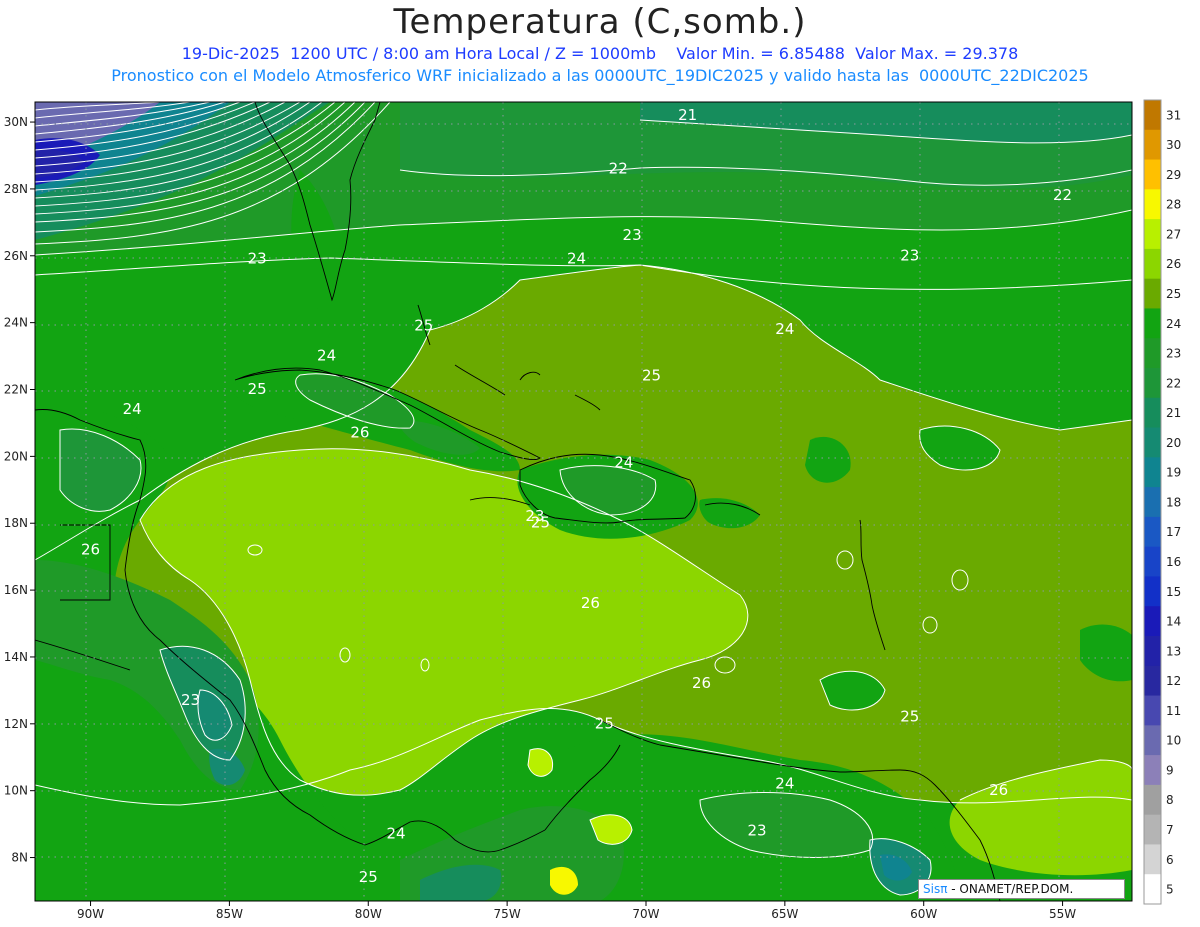  I want to click on colorbar-label: 19, so click(1173, 473).